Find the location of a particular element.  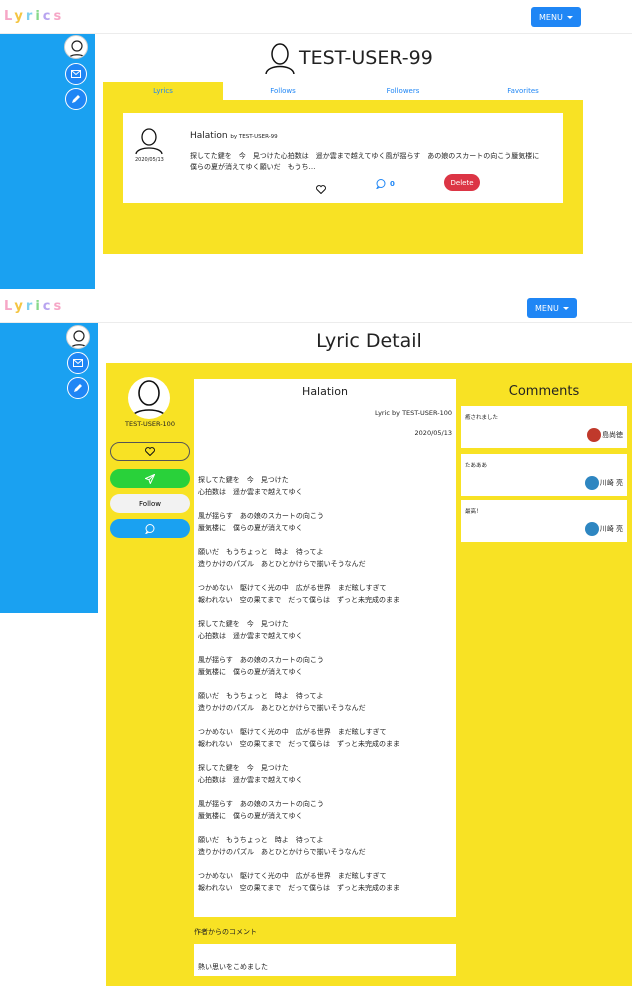

tab-lyrics: Lyrics is located at coordinates (163, 91).